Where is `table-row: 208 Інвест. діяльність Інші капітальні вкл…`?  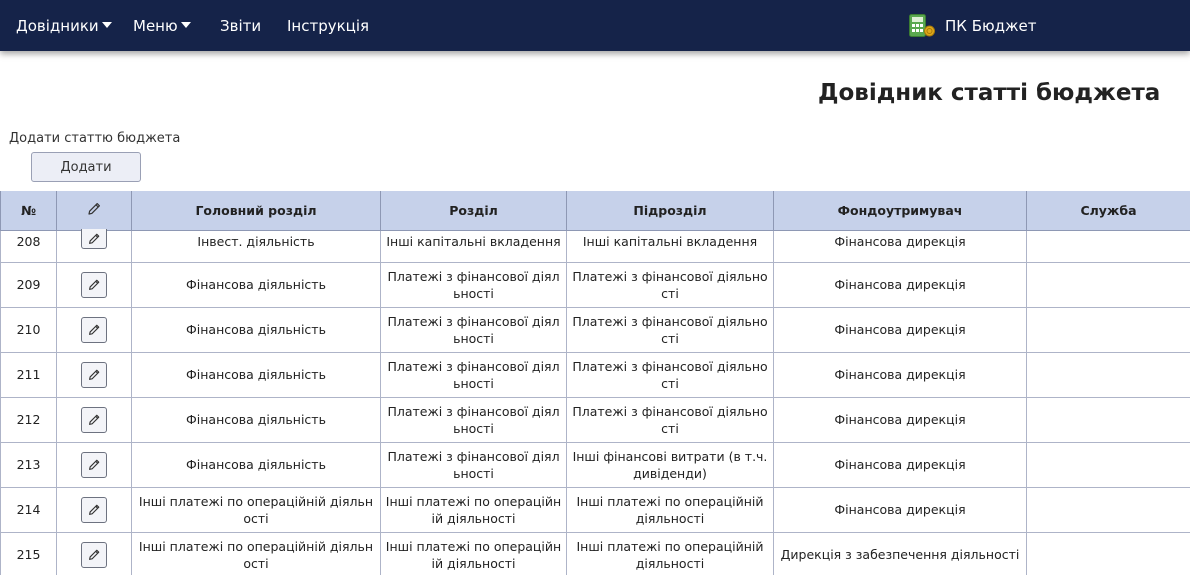
table-row: 208 Інвест. діяльність Інші капітальні вкл… is located at coordinates (595, 246).